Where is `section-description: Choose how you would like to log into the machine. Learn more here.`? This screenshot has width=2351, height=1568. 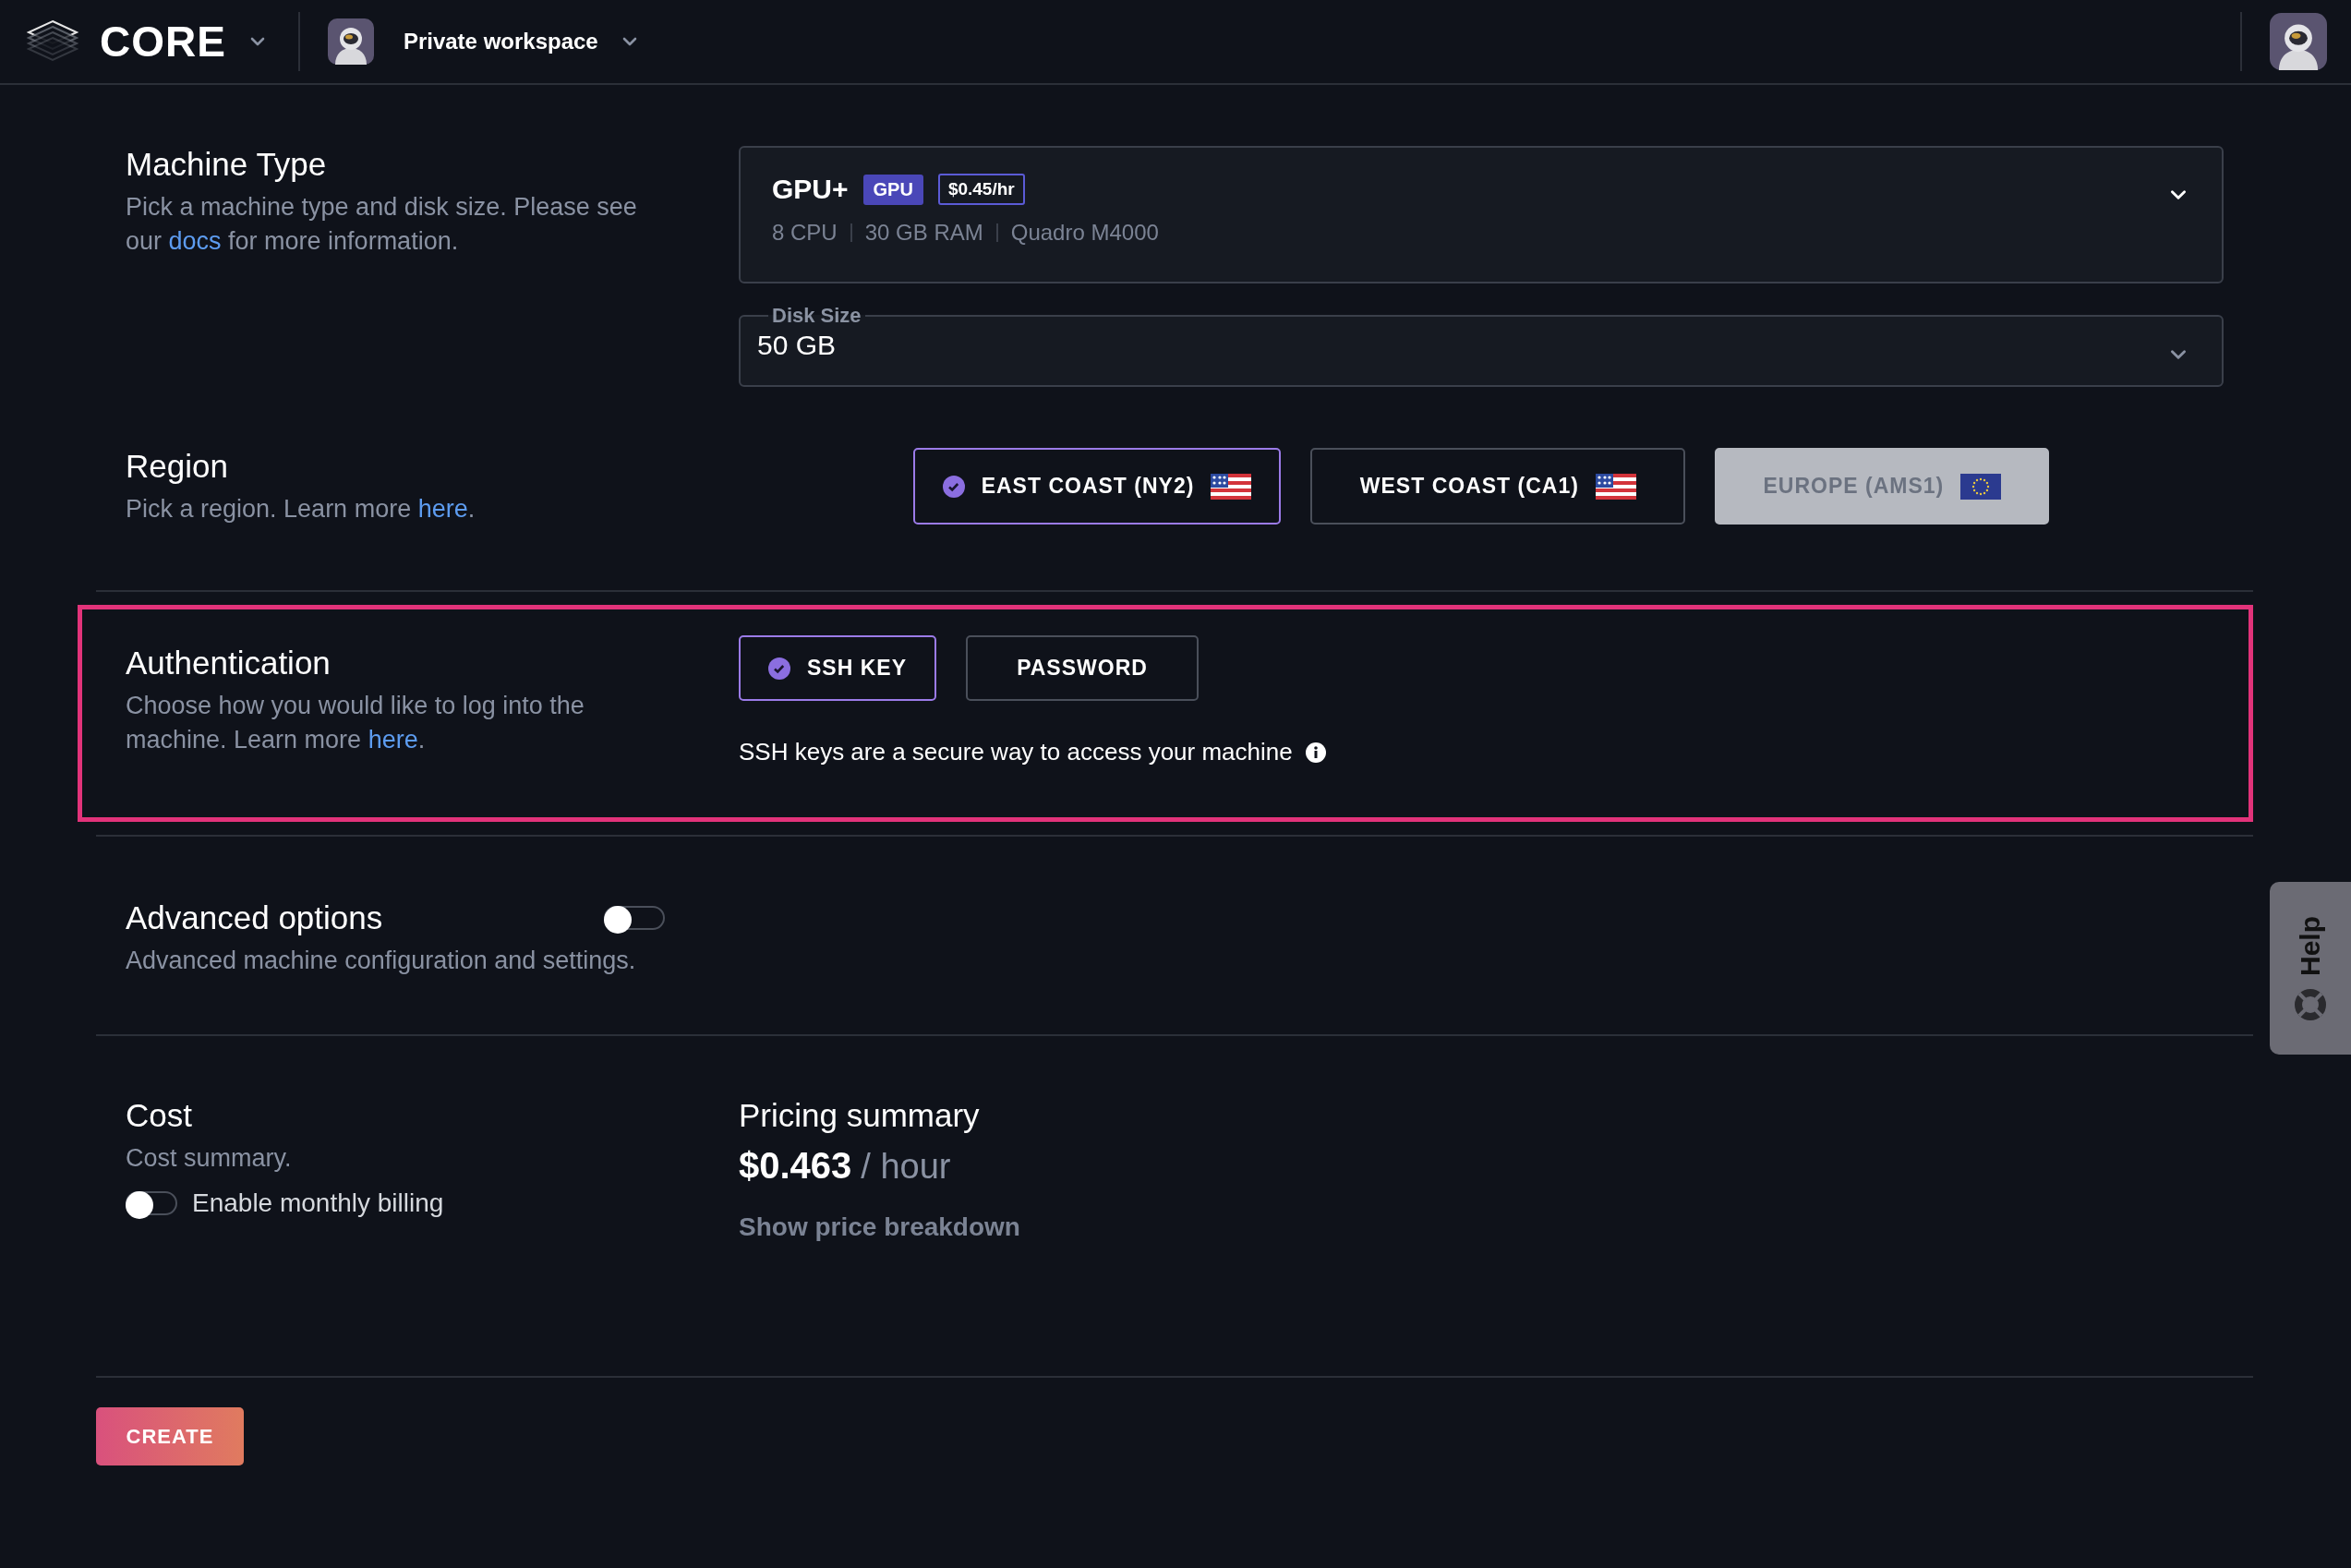
section-description: Choose how you would like to log into the machine. Learn more here. is located at coordinates (355, 723).